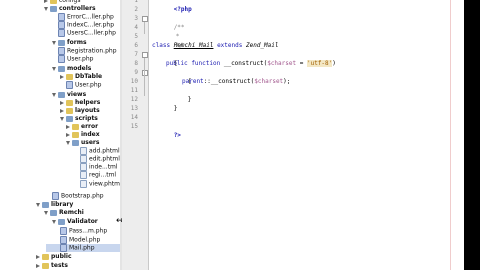 Image resolution: width=480 pixels, height=270 pixels. I want to click on call-end: );, so click(287, 81).